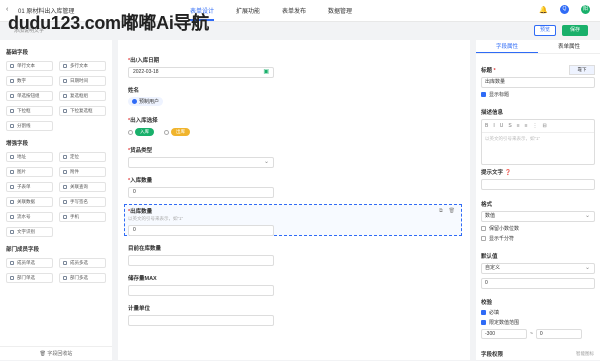  I want to click on list-icon: ≡, so click(518, 126).